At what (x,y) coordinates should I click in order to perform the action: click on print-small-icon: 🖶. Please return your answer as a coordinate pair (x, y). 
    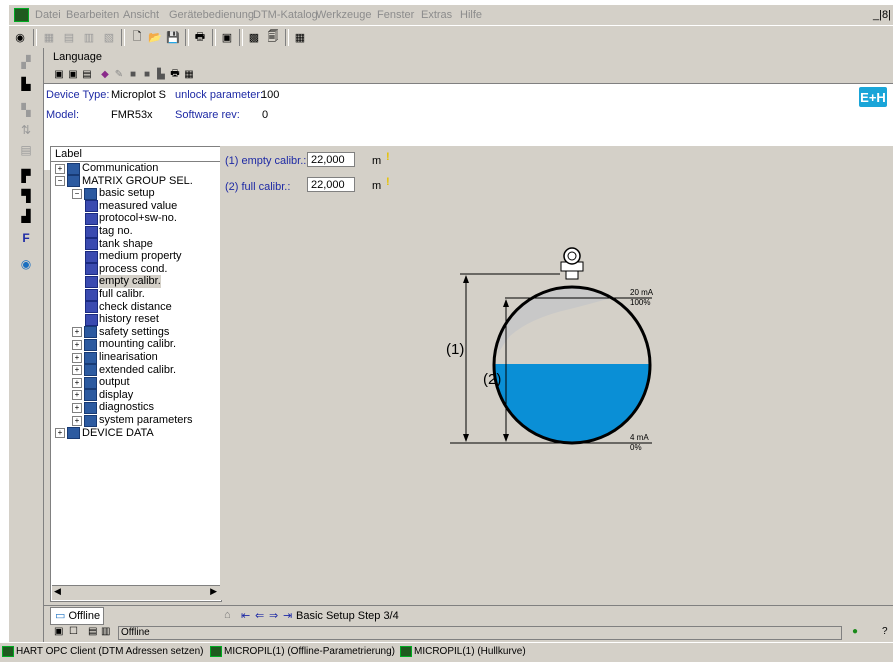
    Looking at the image, I should click on (175, 74).